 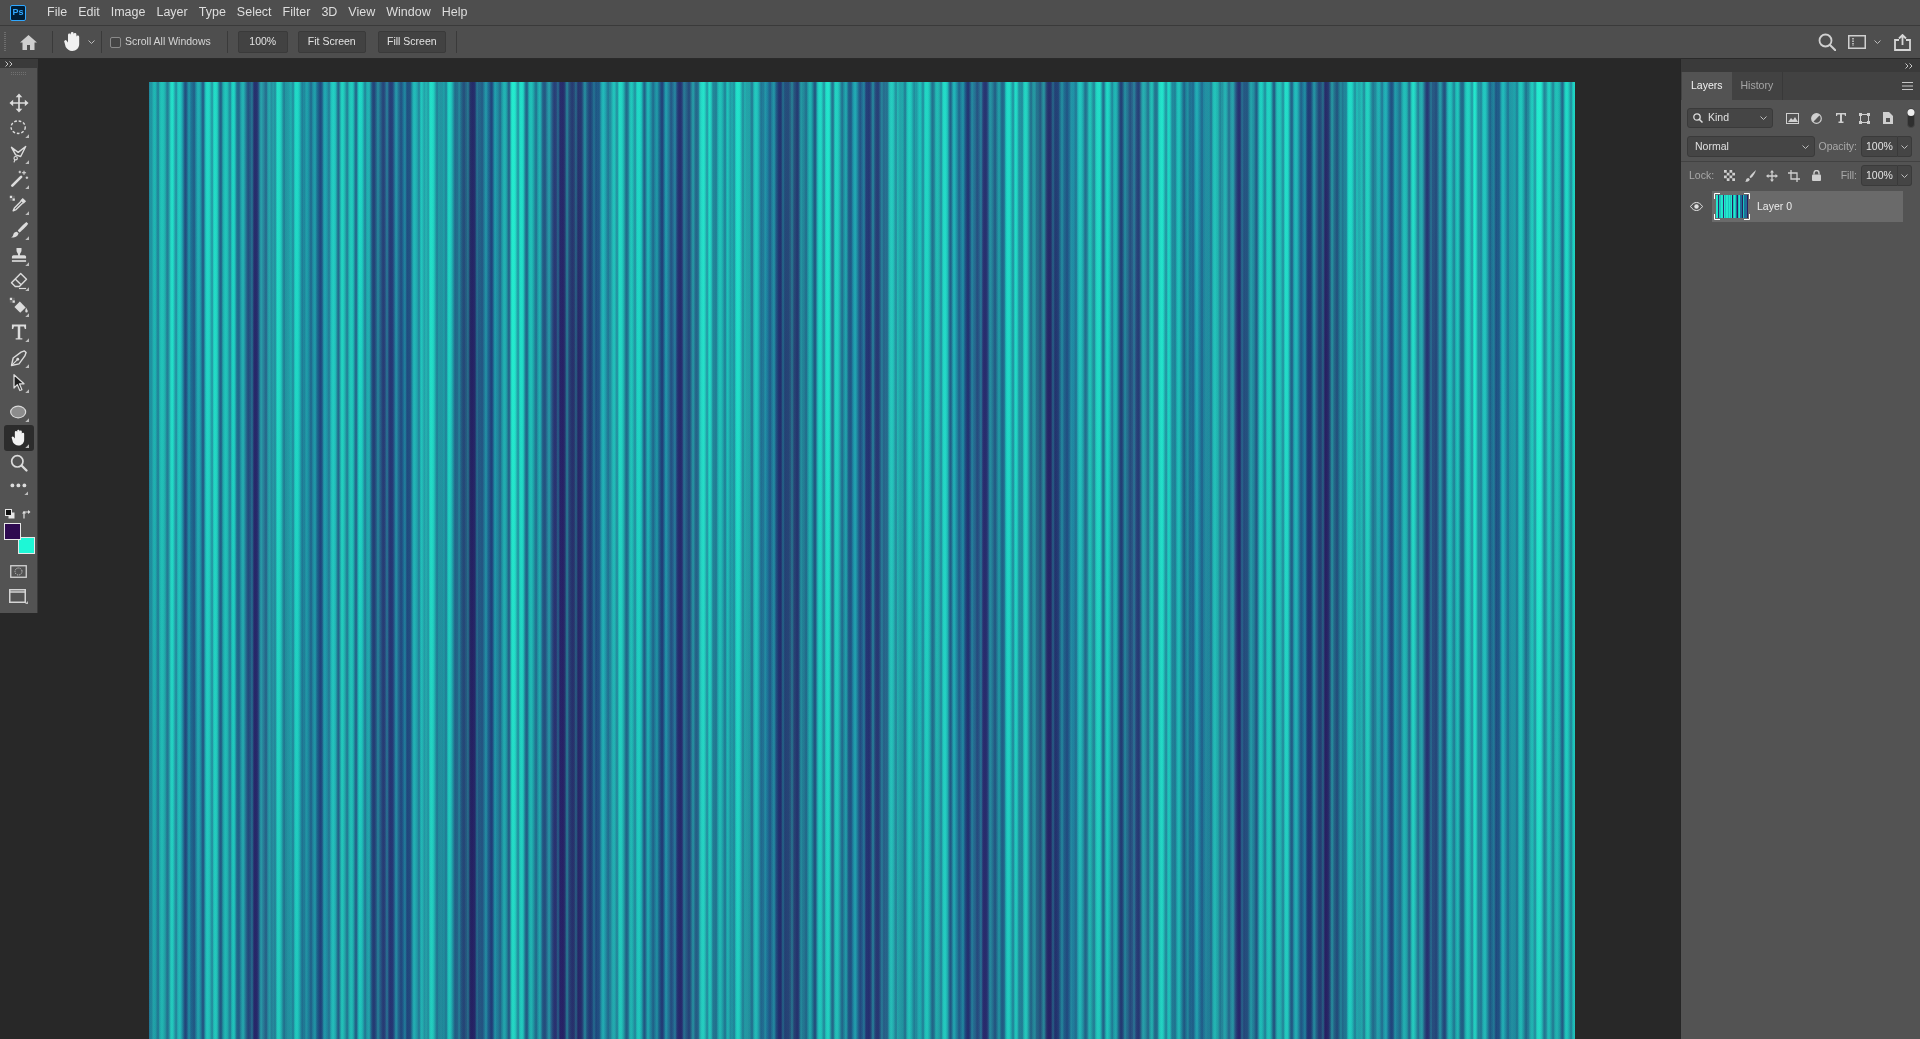 What do you see at coordinates (408, 12) in the screenshot?
I see `menu-item: Window` at bounding box center [408, 12].